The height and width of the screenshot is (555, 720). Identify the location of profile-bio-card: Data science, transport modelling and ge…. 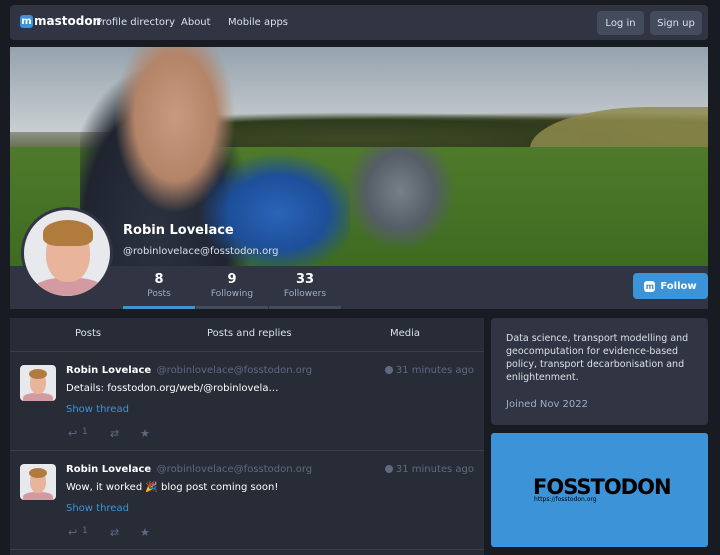
(599, 371).